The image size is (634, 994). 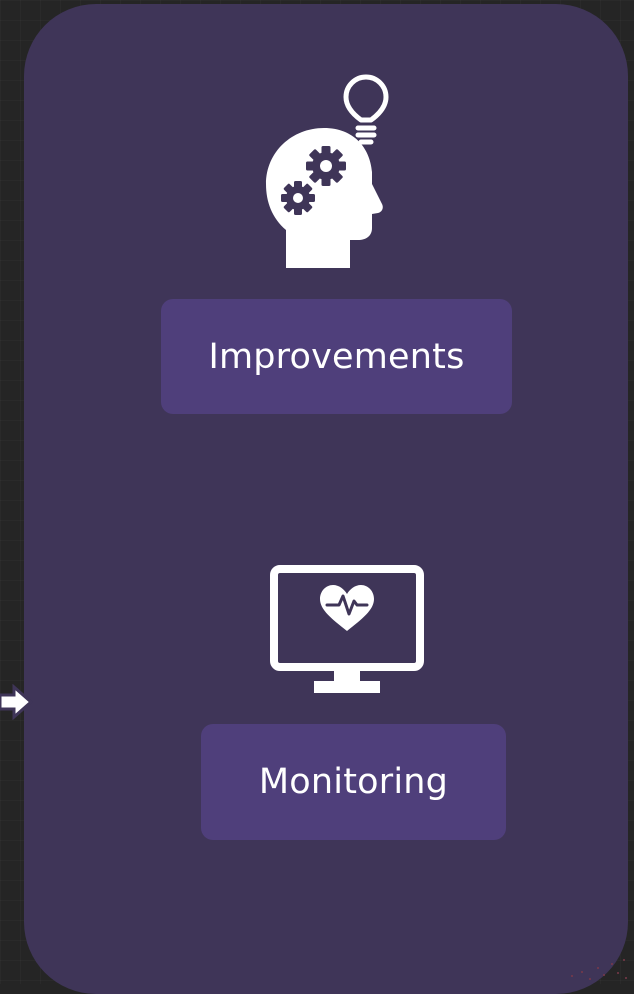 I want to click on arrow-right-icon, so click(x=17, y=702).